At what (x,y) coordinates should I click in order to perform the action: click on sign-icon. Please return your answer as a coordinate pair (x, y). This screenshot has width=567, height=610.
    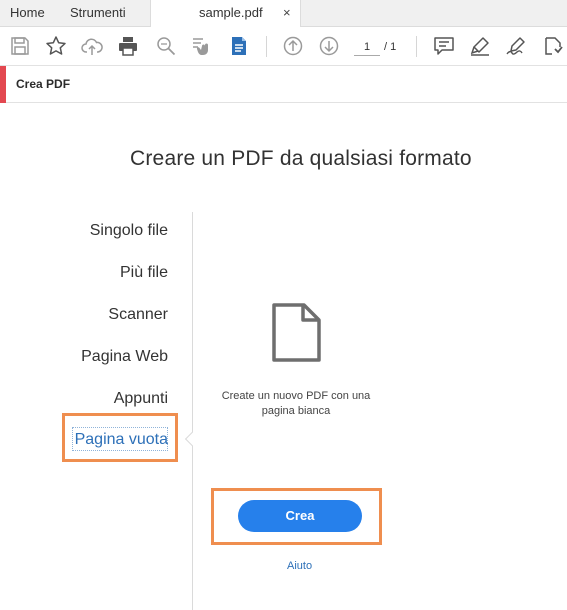
    Looking at the image, I should click on (516, 46).